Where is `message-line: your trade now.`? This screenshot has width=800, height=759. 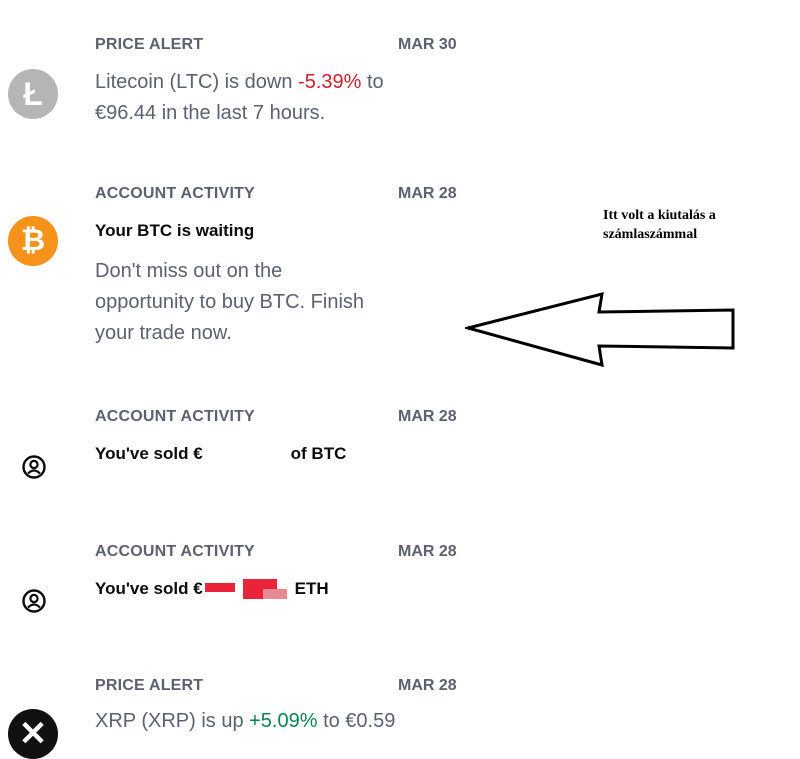 message-line: your trade now. is located at coordinates (163, 333).